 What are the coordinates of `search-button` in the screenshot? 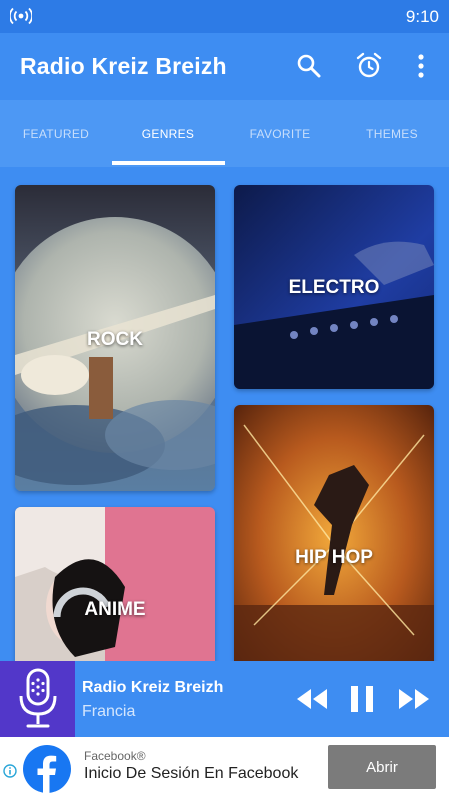 It's located at (309, 66).